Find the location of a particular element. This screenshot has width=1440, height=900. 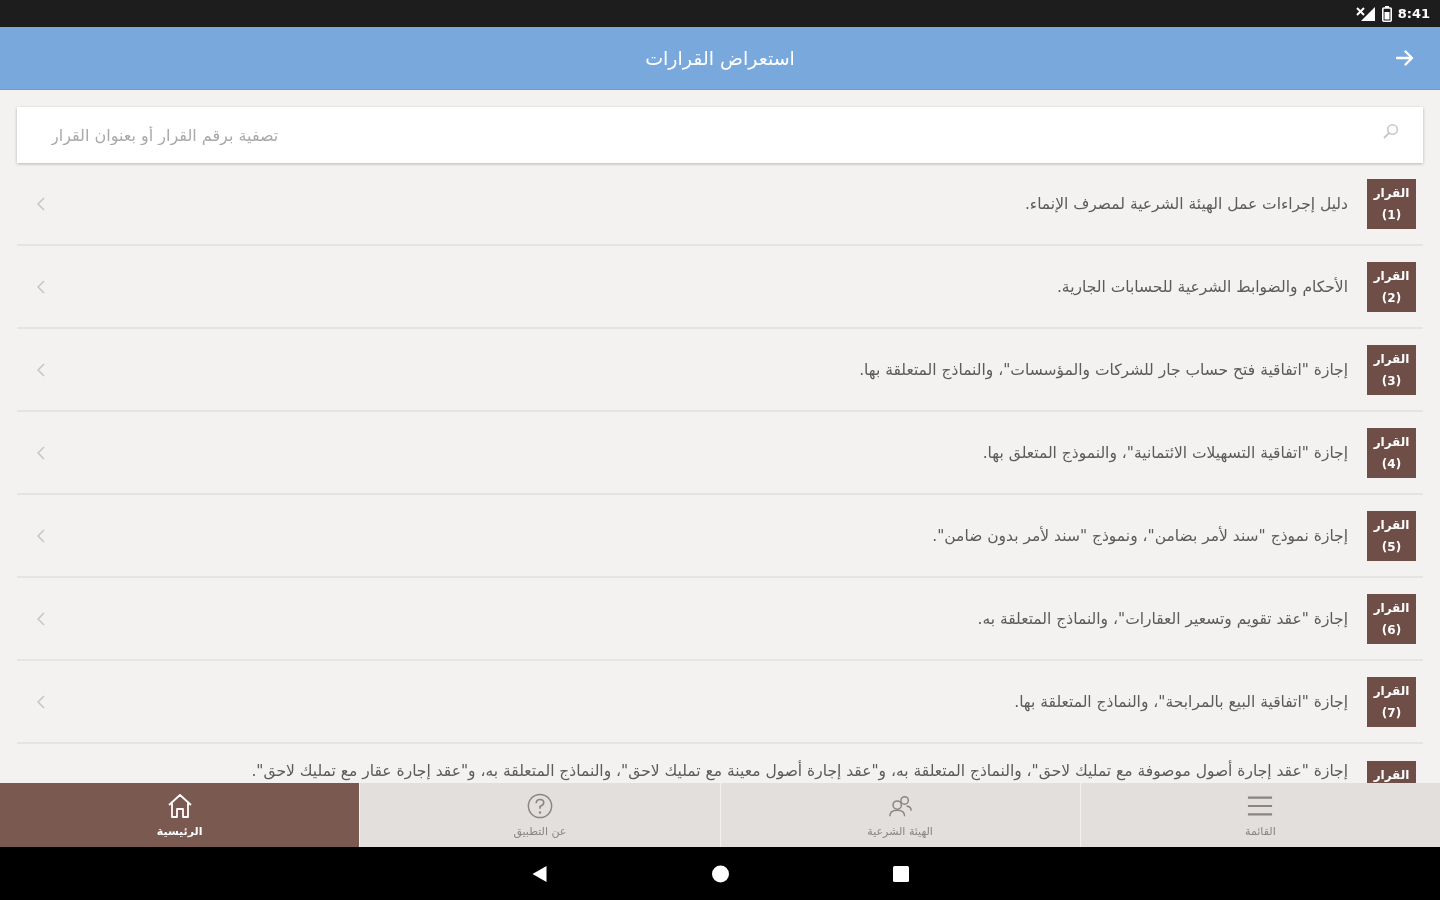

decision-title: إجازة "اتفاقية التسهيلات الائتمانية"، والنموذج المتعلق بها. is located at coordinates (696, 452).